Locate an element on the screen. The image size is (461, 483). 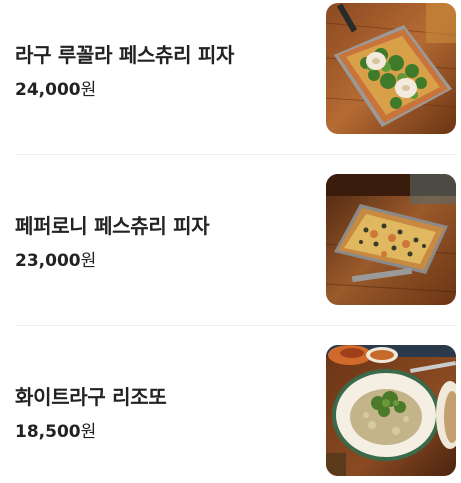
menu-item-price: 24,000원 is located at coordinates (55, 87).